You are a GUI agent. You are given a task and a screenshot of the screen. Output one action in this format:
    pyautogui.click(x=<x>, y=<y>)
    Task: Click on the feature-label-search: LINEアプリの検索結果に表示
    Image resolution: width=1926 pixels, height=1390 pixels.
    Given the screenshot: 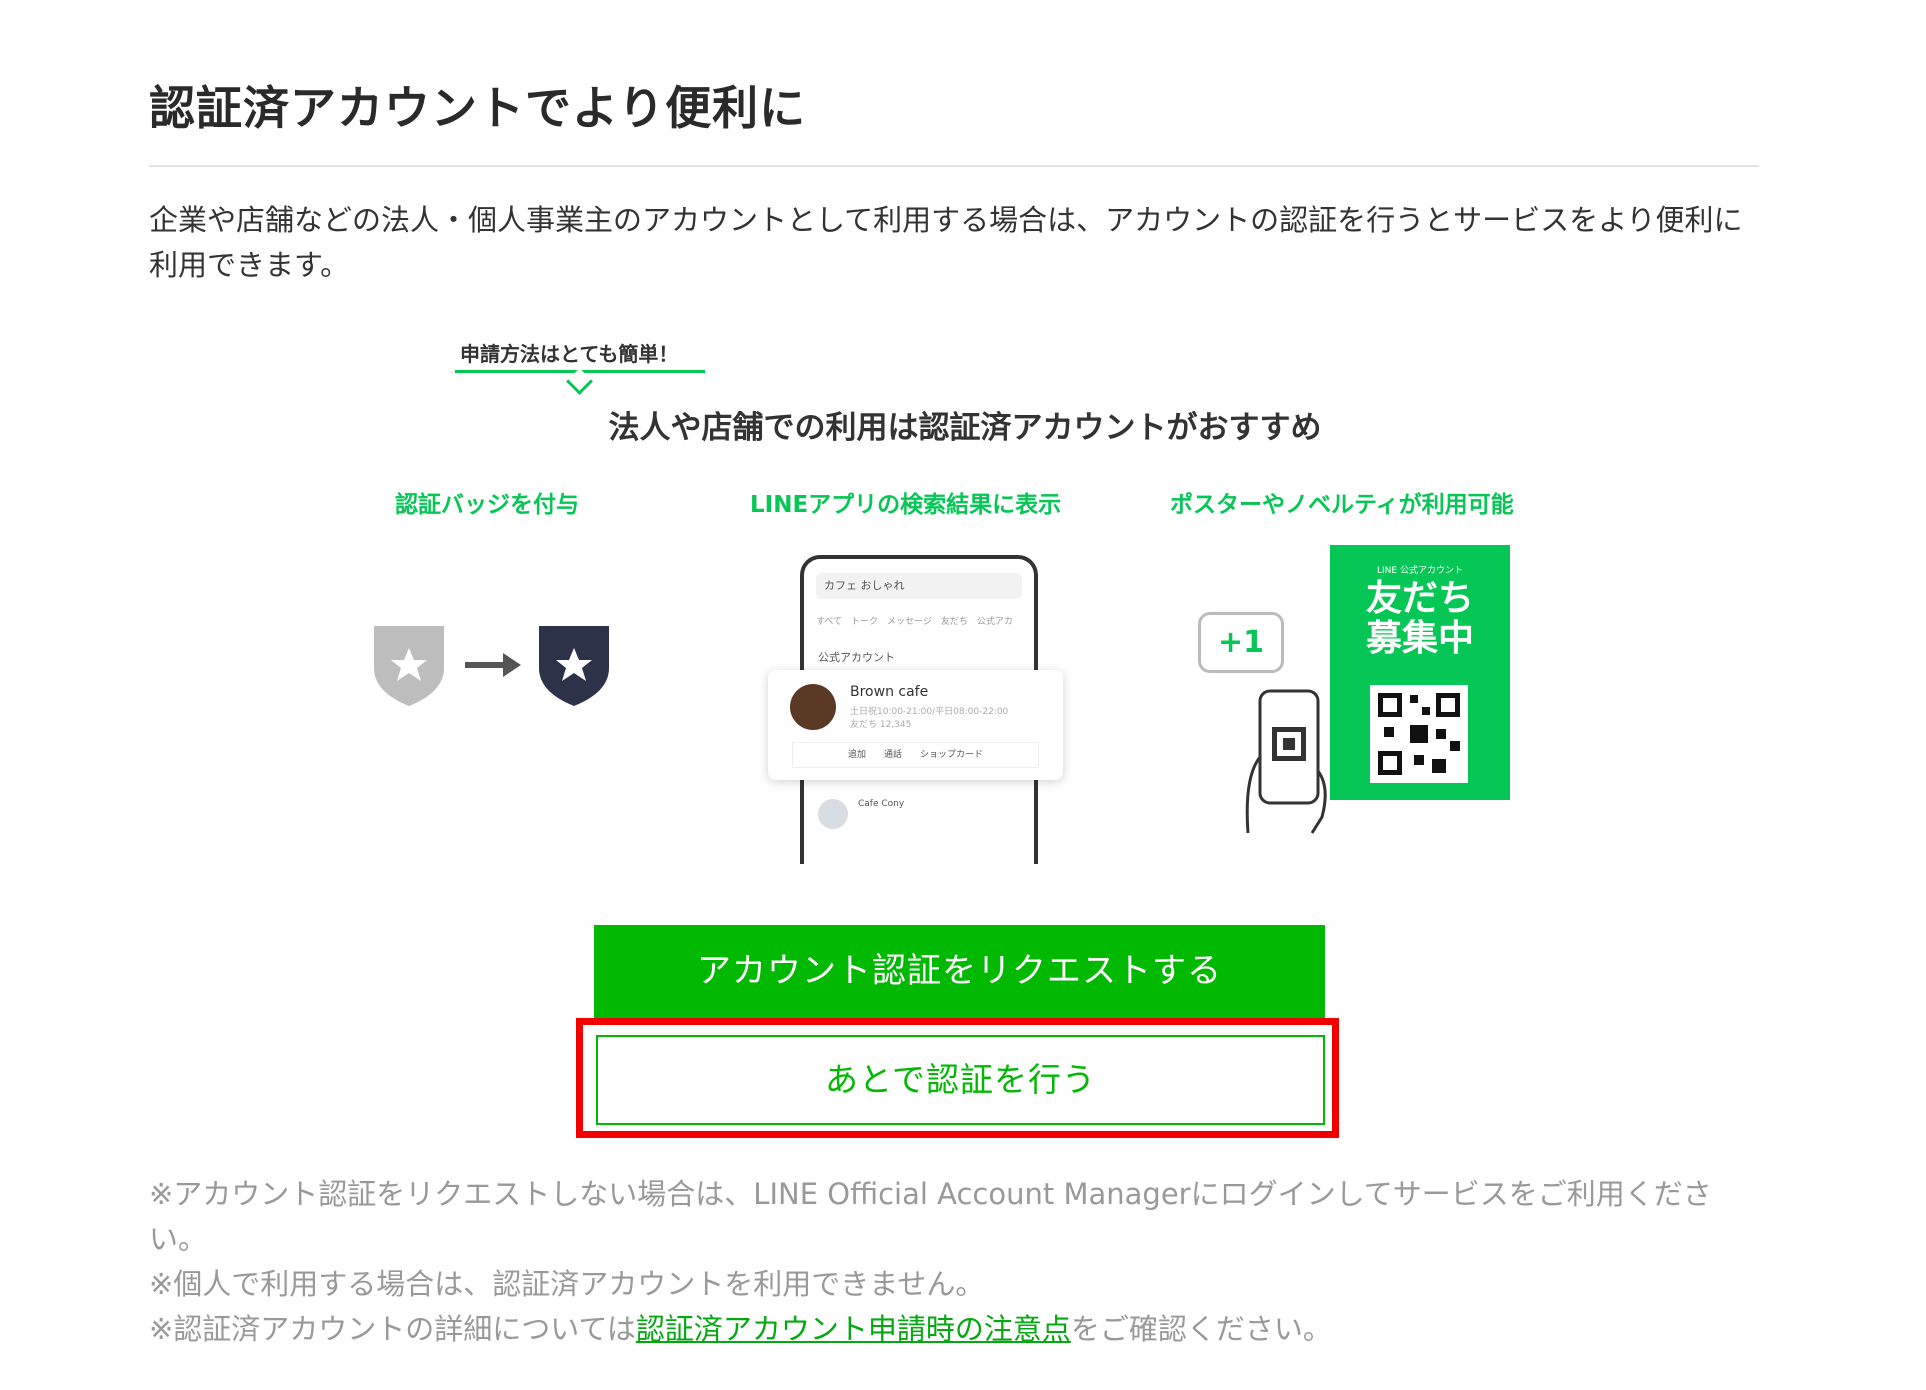 What is the action you would take?
    pyautogui.click(x=906, y=505)
    